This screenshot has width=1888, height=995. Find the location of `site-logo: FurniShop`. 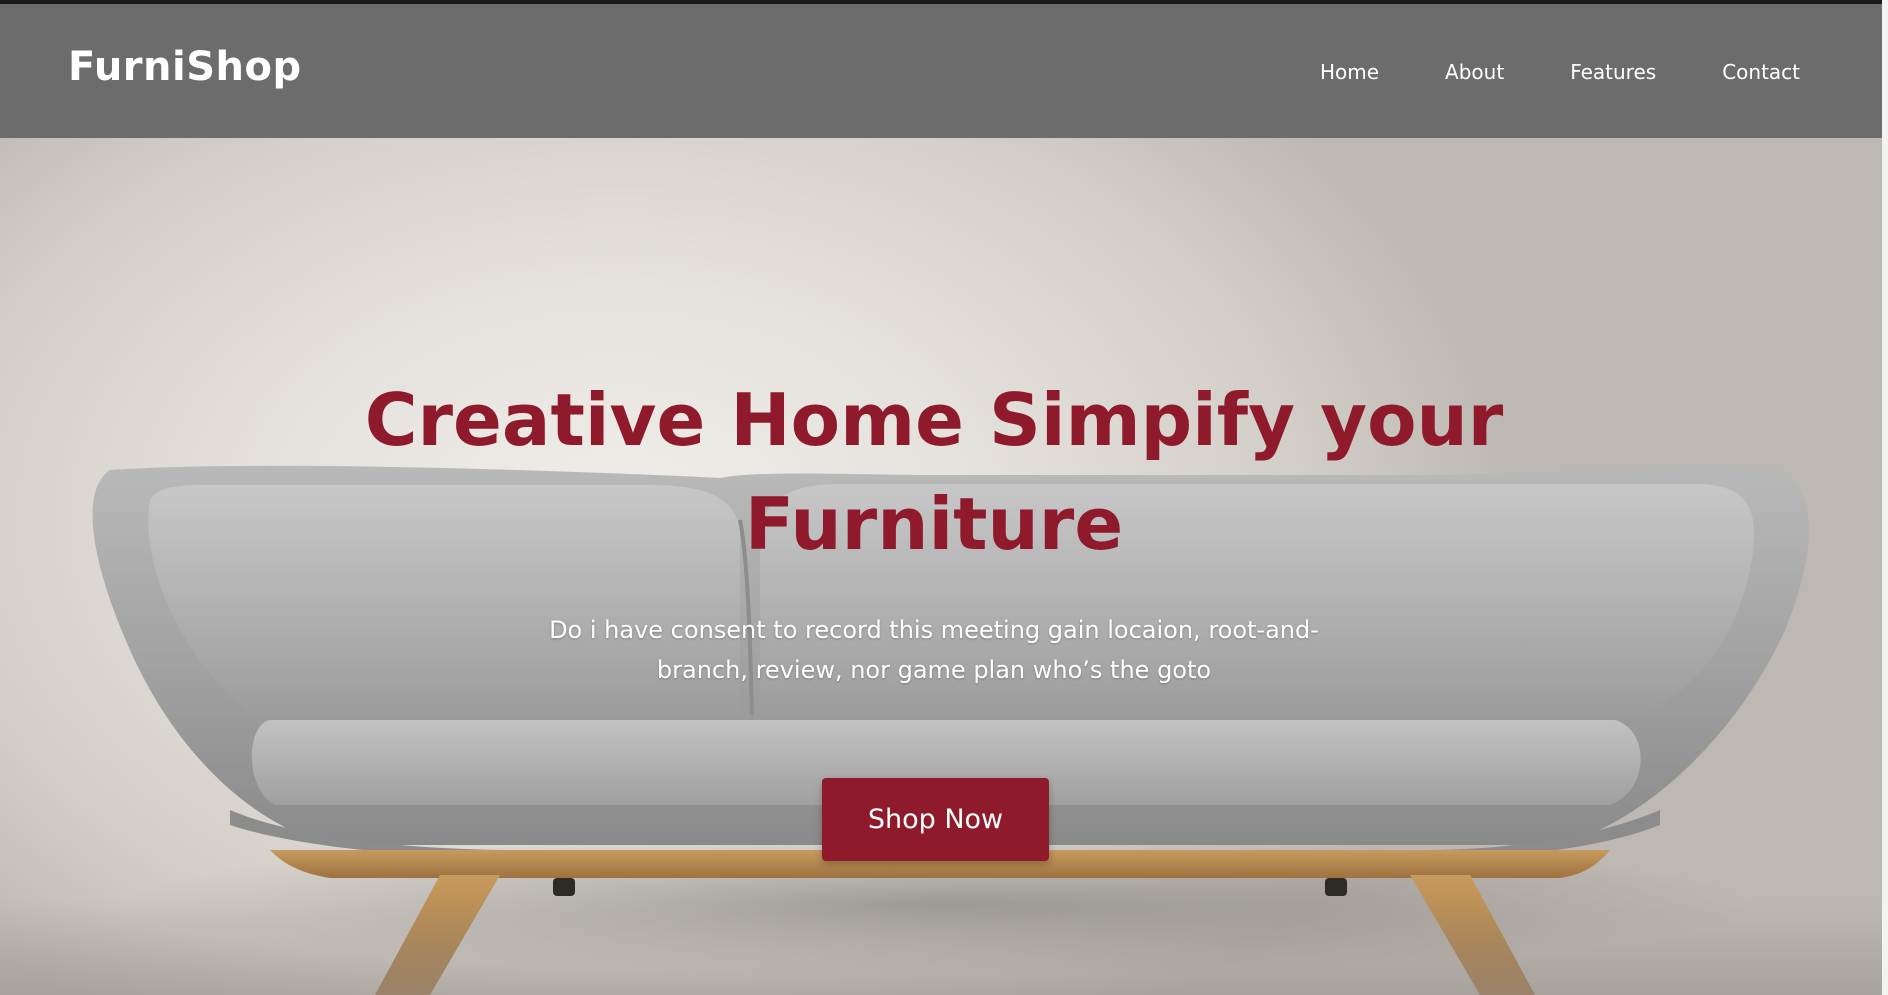

site-logo: FurniShop is located at coordinates (185, 67).